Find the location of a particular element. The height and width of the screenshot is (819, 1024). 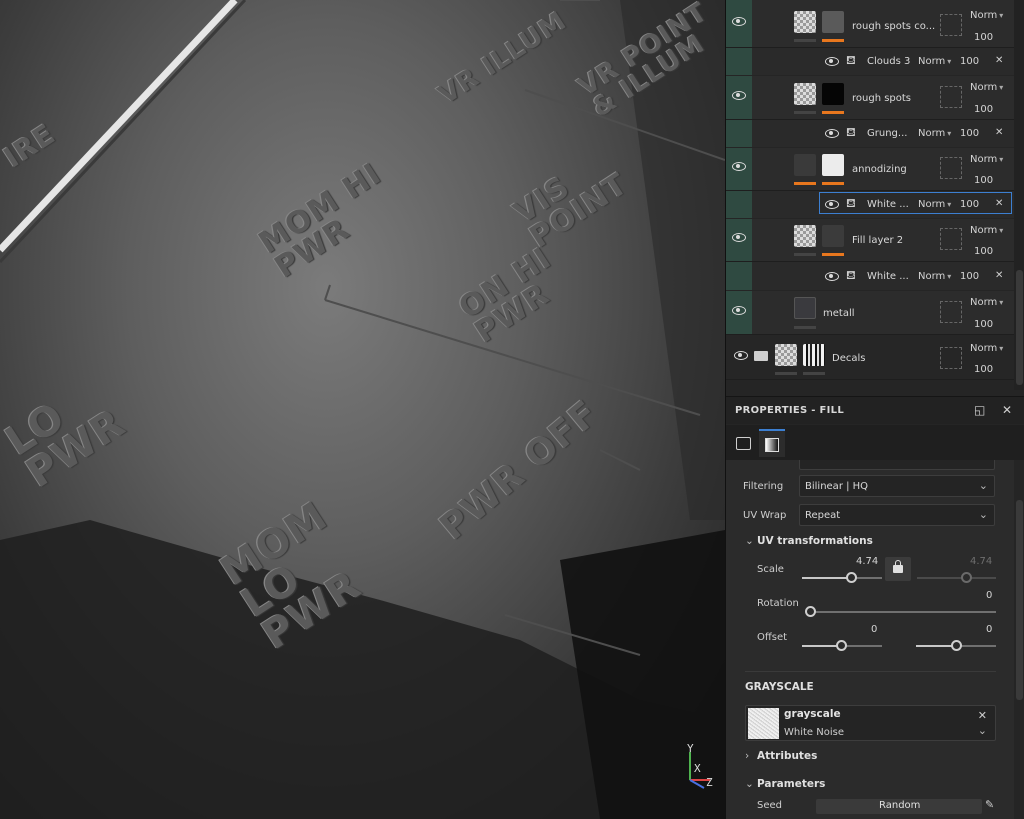

offset-value-u: 0 is located at coordinates (874, 629).